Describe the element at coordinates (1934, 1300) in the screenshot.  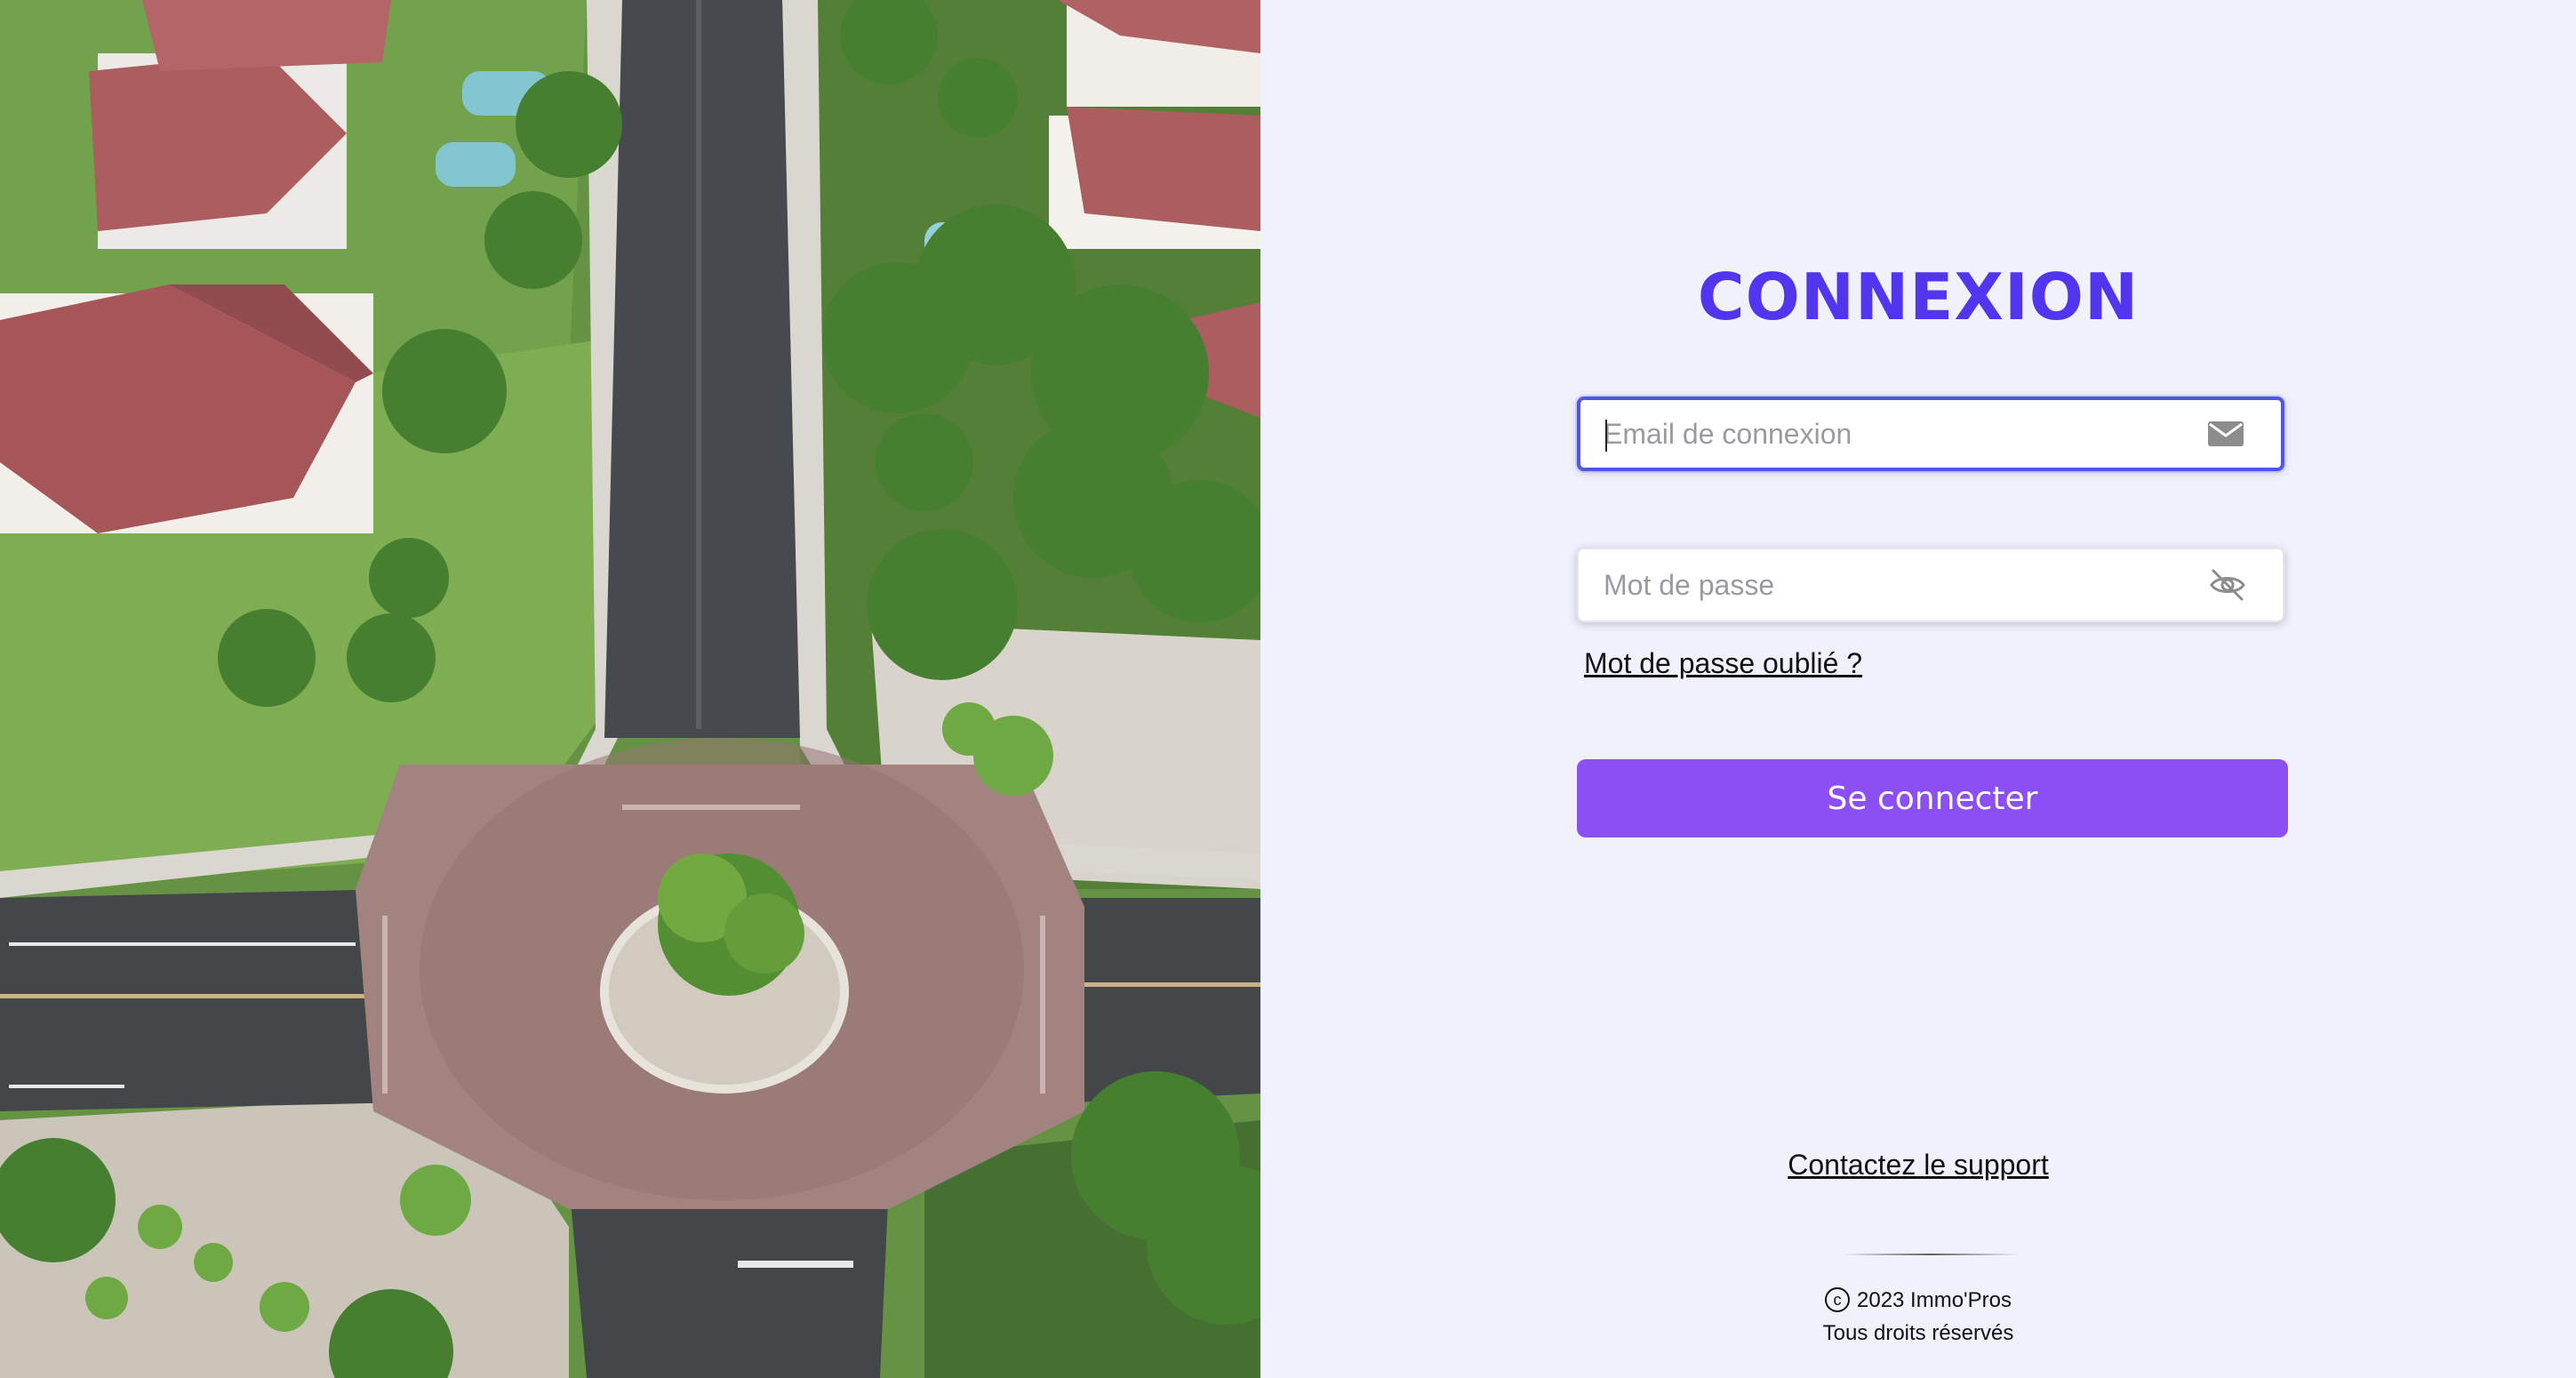
I see `copyright-text: 2023 Immo'Pros` at that location.